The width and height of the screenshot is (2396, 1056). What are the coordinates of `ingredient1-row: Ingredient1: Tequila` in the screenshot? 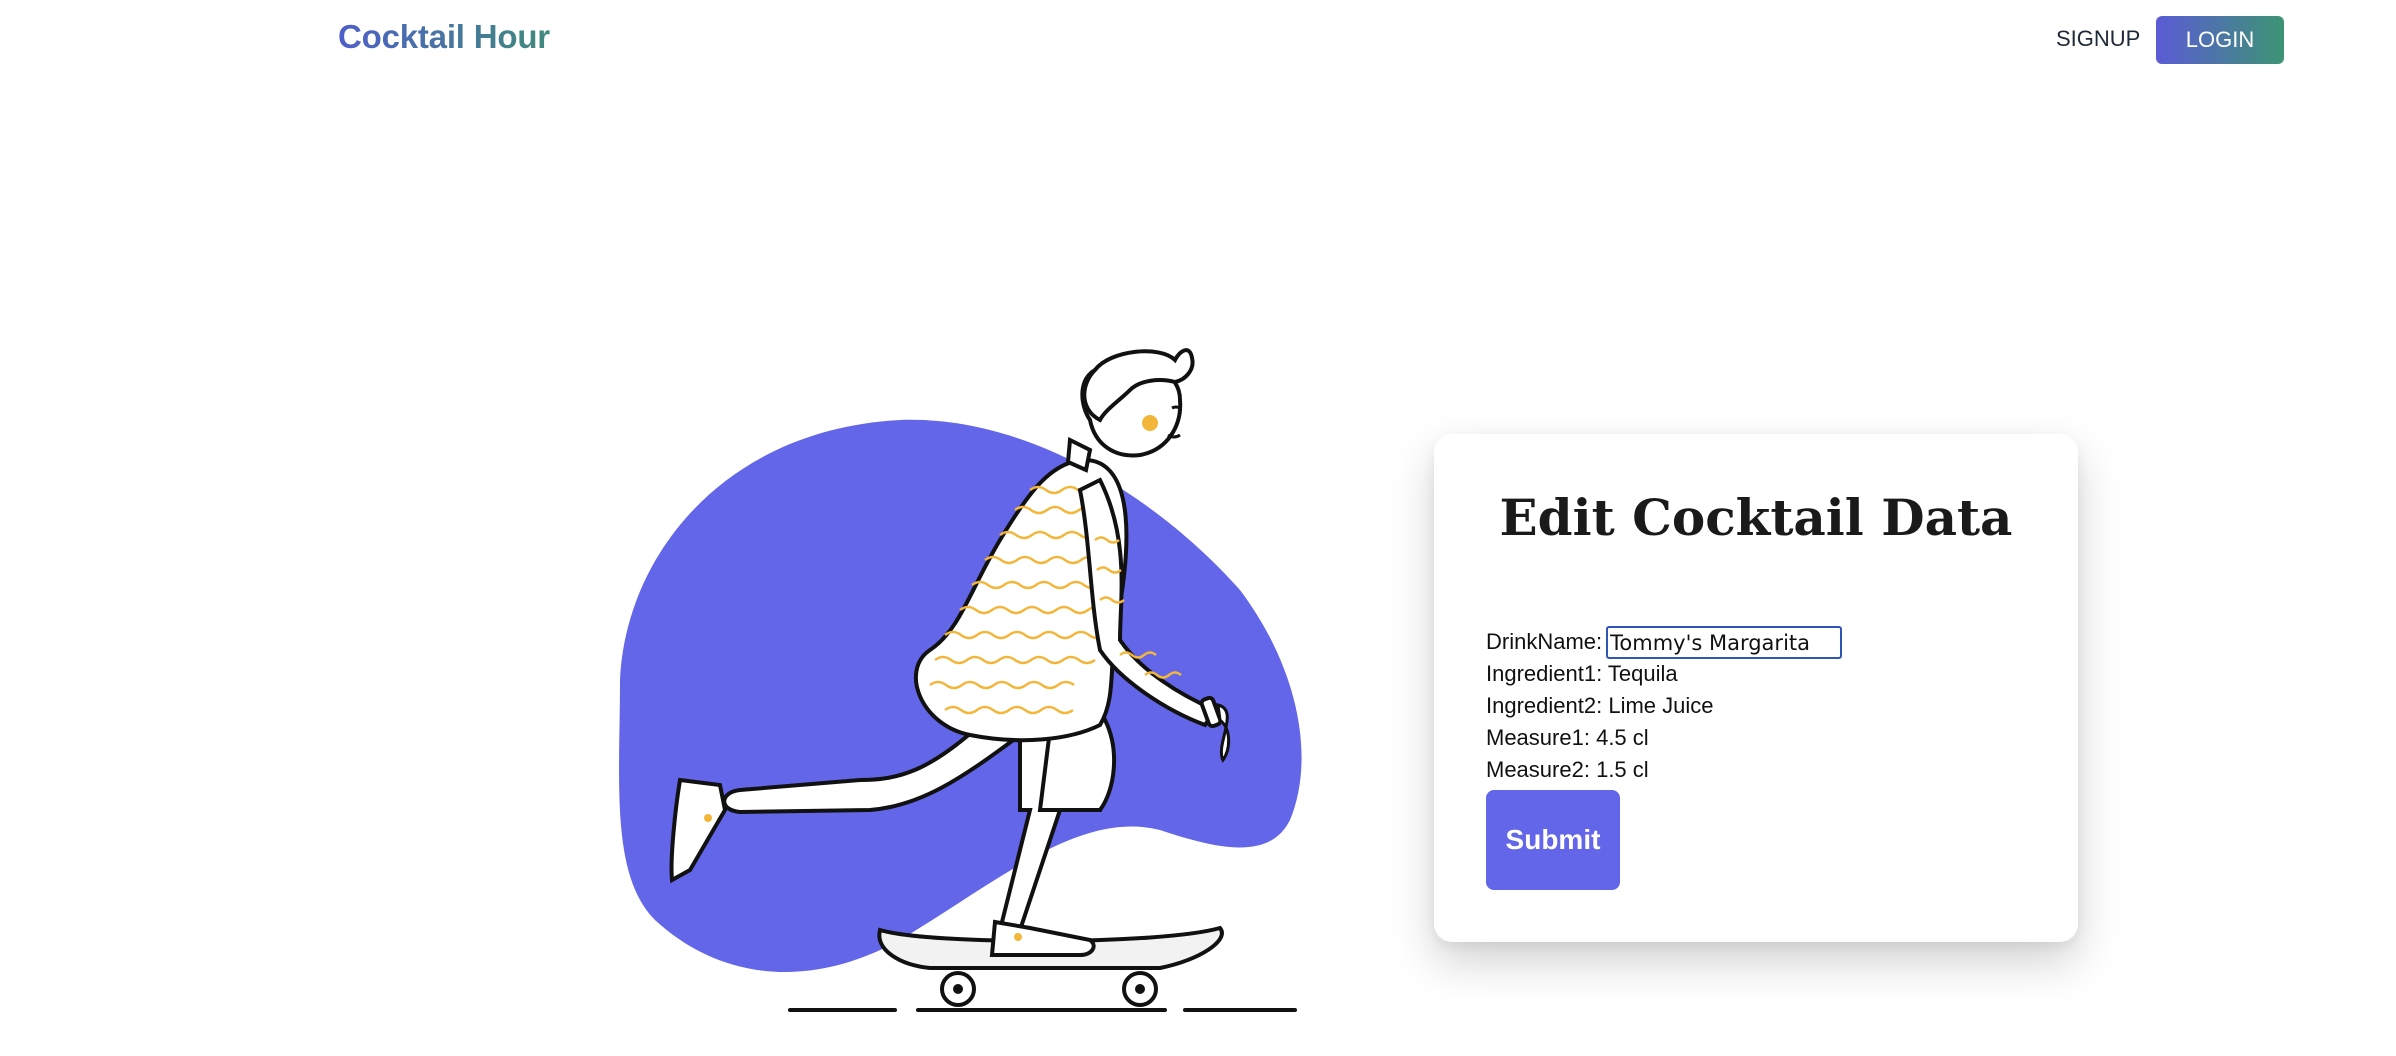 It's located at (1766, 674).